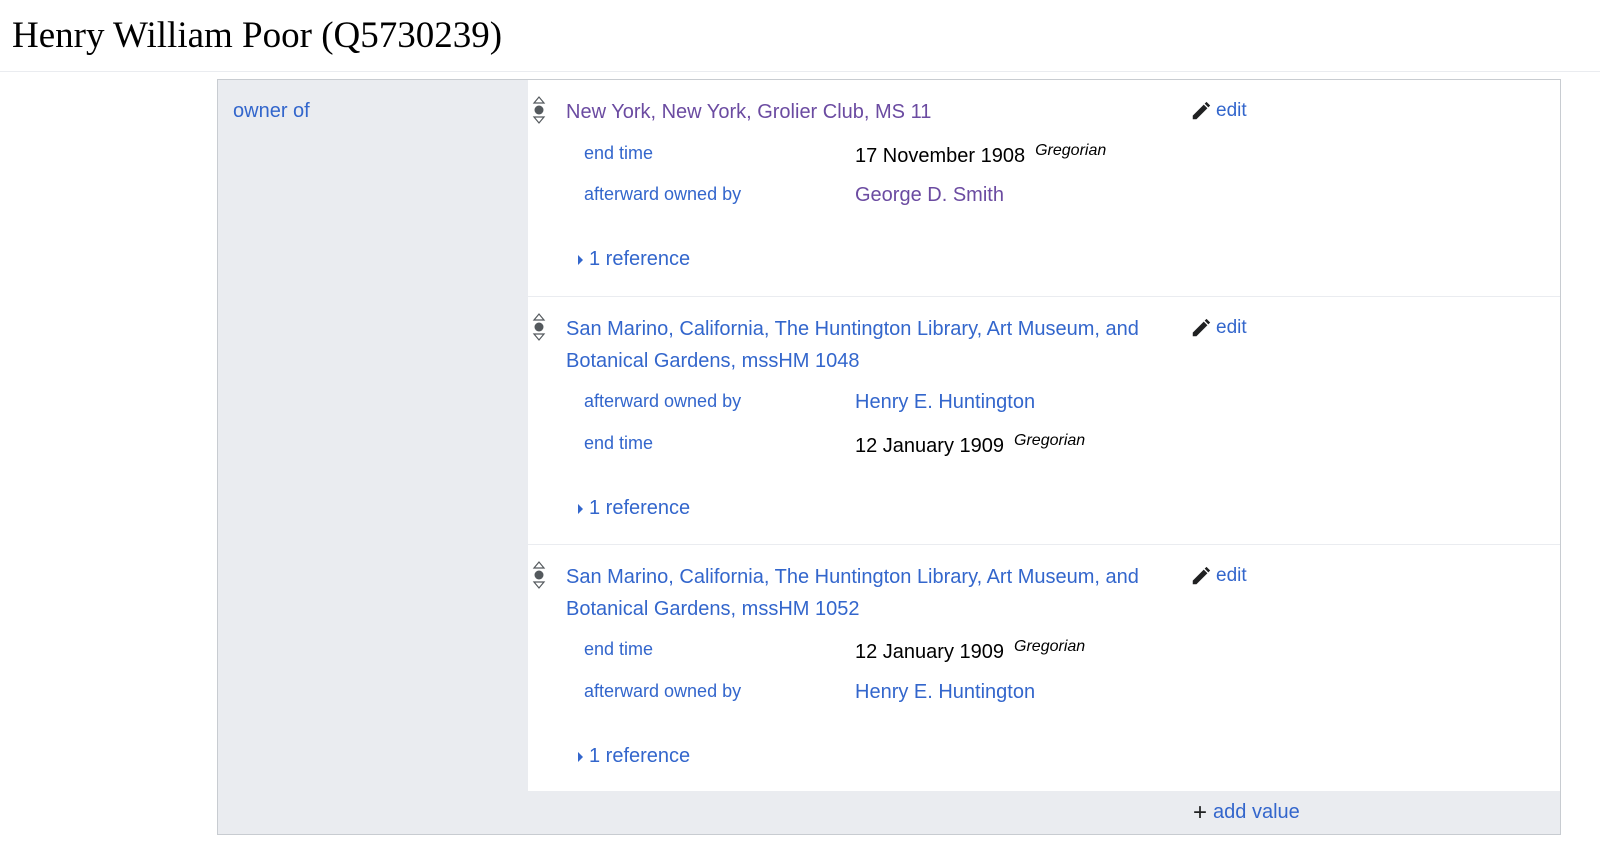 The width and height of the screenshot is (1600, 866). What do you see at coordinates (1256, 812) in the screenshot?
I see `add-value-label: add value` at bounding box center [1256, 812].